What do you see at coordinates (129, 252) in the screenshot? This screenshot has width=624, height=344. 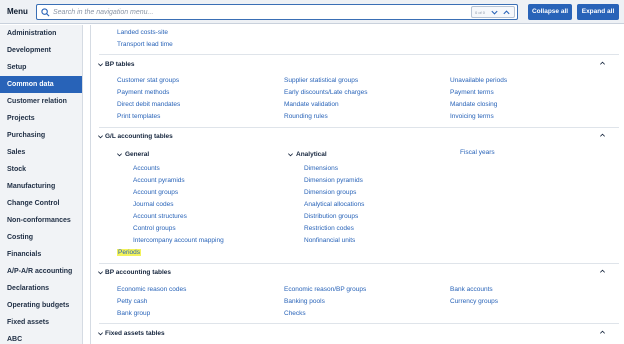 I see `link-periods: Periods` at bounding box center [129, 252].